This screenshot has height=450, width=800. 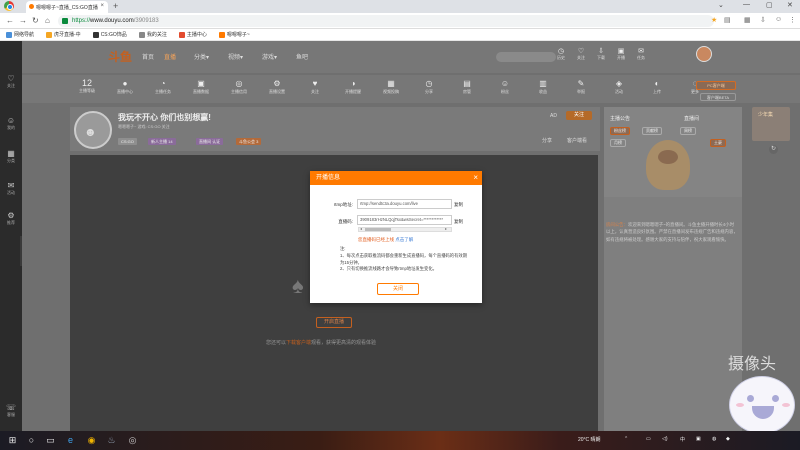 I want to click on sidebar-item: ▦ 分类, so click(x=11, y=156).